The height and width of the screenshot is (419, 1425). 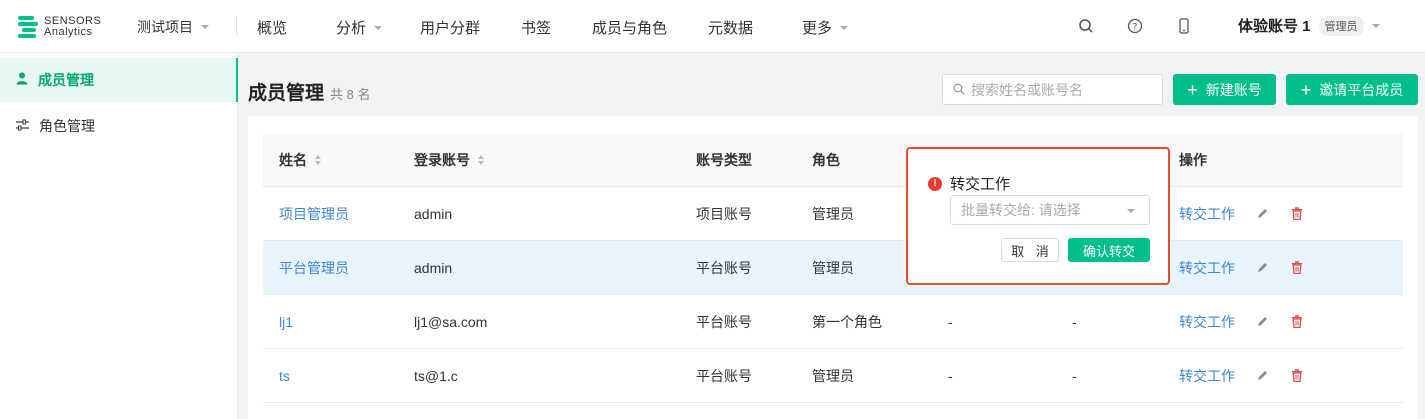 I want to click on table-header: 姓名 登录账号 账号类型 角色 操作, so click(x=833, y=160).